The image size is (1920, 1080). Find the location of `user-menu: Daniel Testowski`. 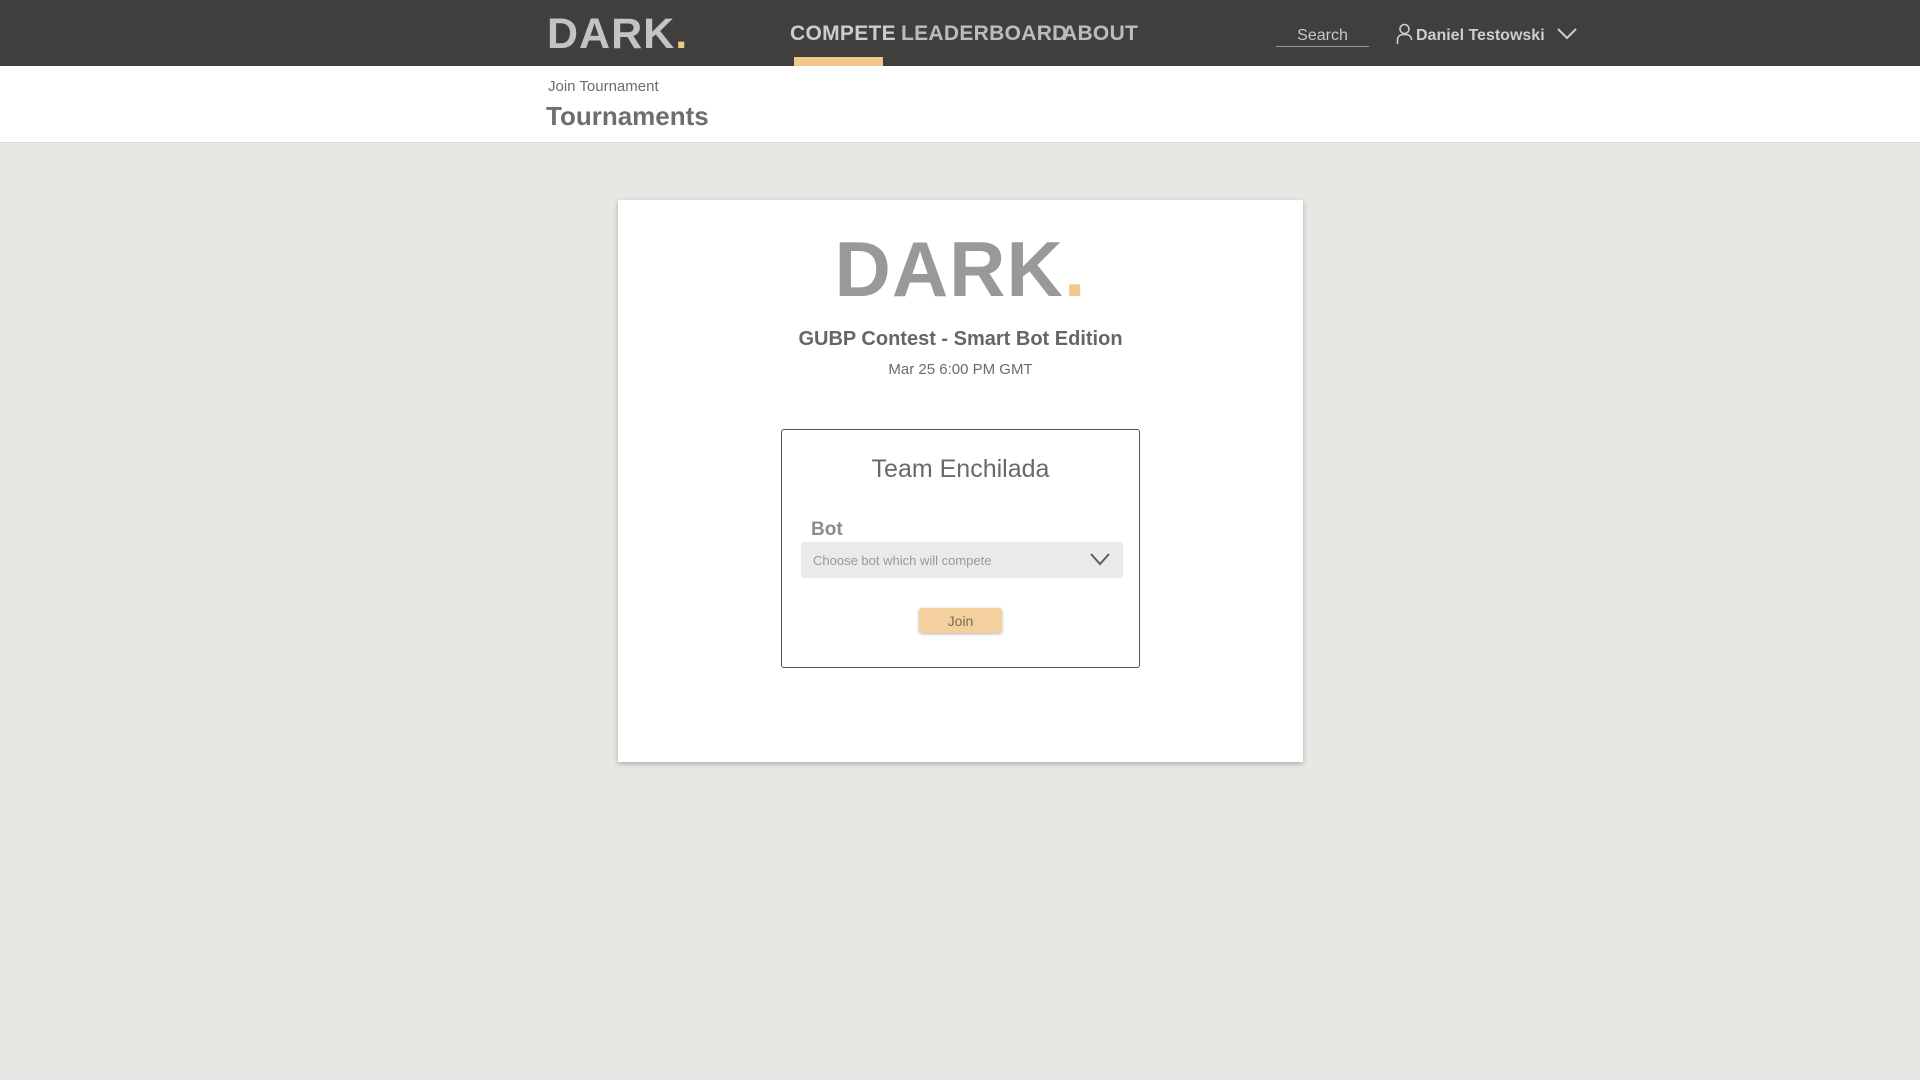

user-menu: Daniel Testowski is located at coordinates (1487, 36).